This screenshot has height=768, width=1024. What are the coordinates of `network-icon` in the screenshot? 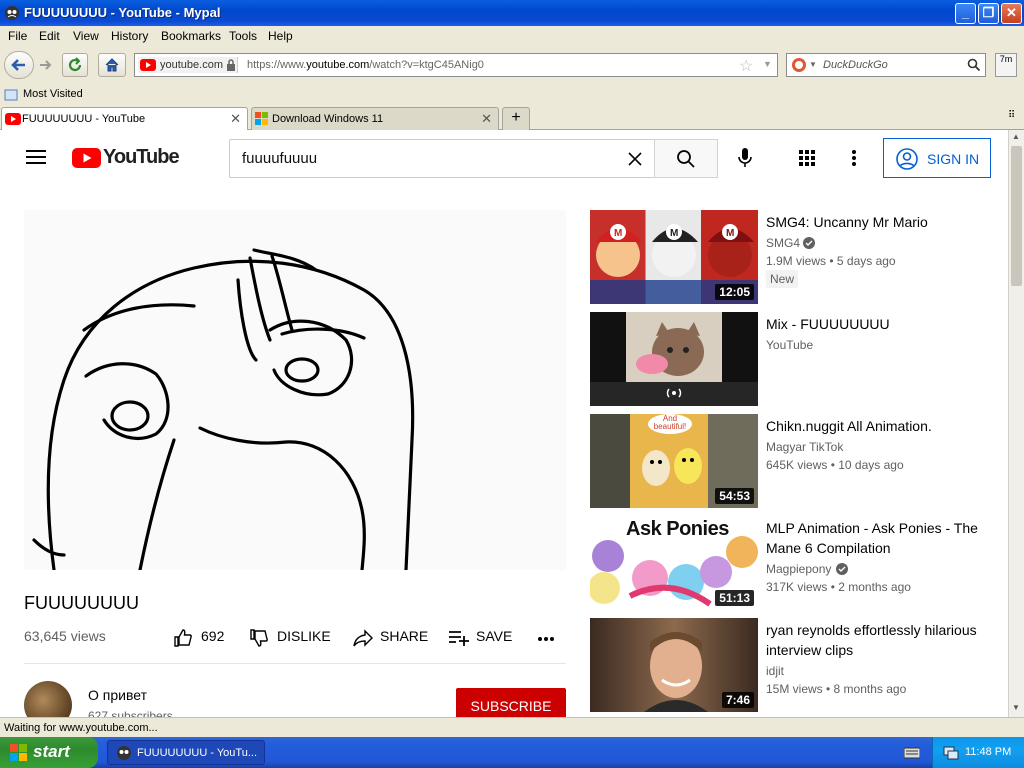 It's located at (951, 753).